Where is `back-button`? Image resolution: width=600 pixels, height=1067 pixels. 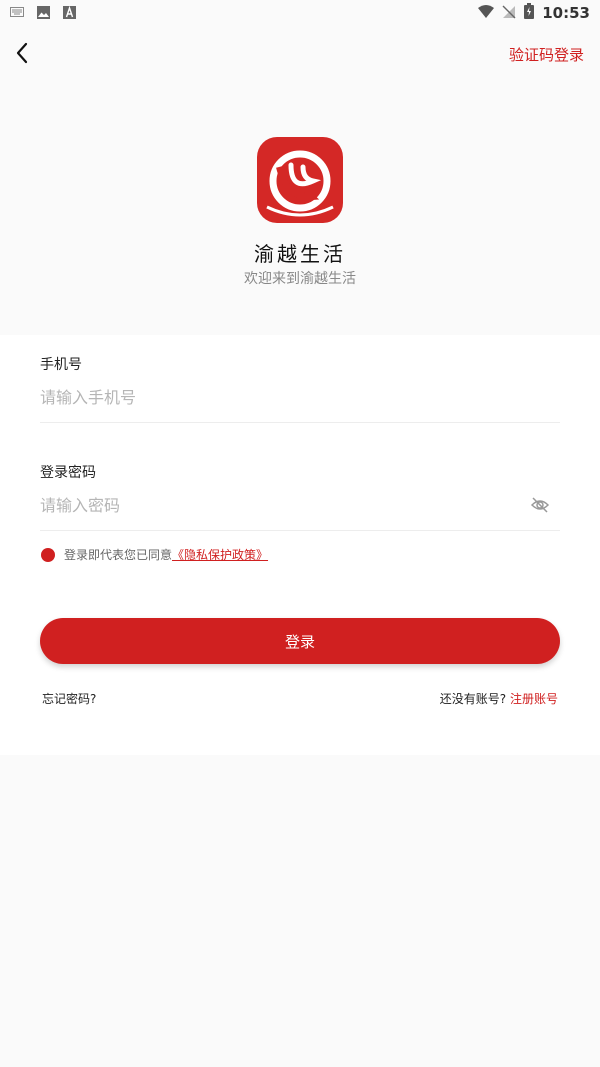
back-button is located at coordinates (23, 53).